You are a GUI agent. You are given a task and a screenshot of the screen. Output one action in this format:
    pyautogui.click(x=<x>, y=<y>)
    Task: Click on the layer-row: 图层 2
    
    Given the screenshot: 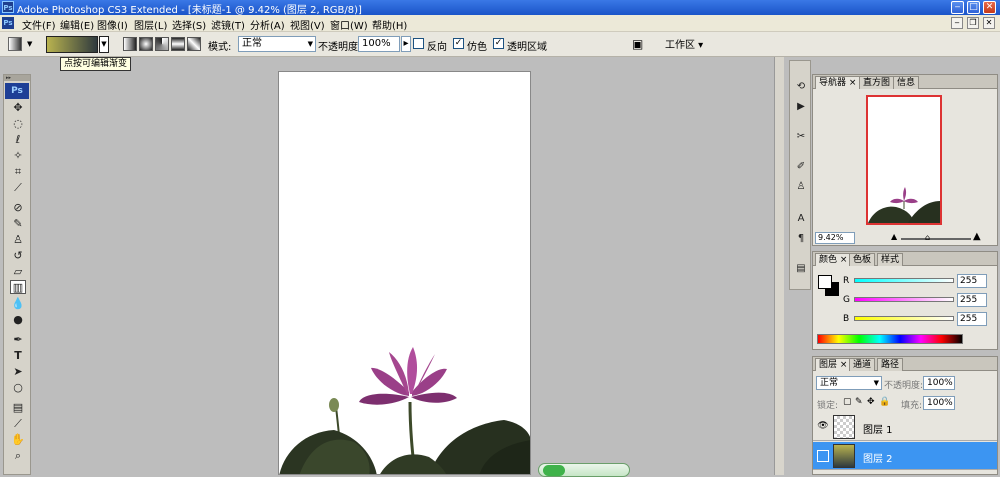 What is the action you would take?
    pyautogui.click(x=905, y=456)
    